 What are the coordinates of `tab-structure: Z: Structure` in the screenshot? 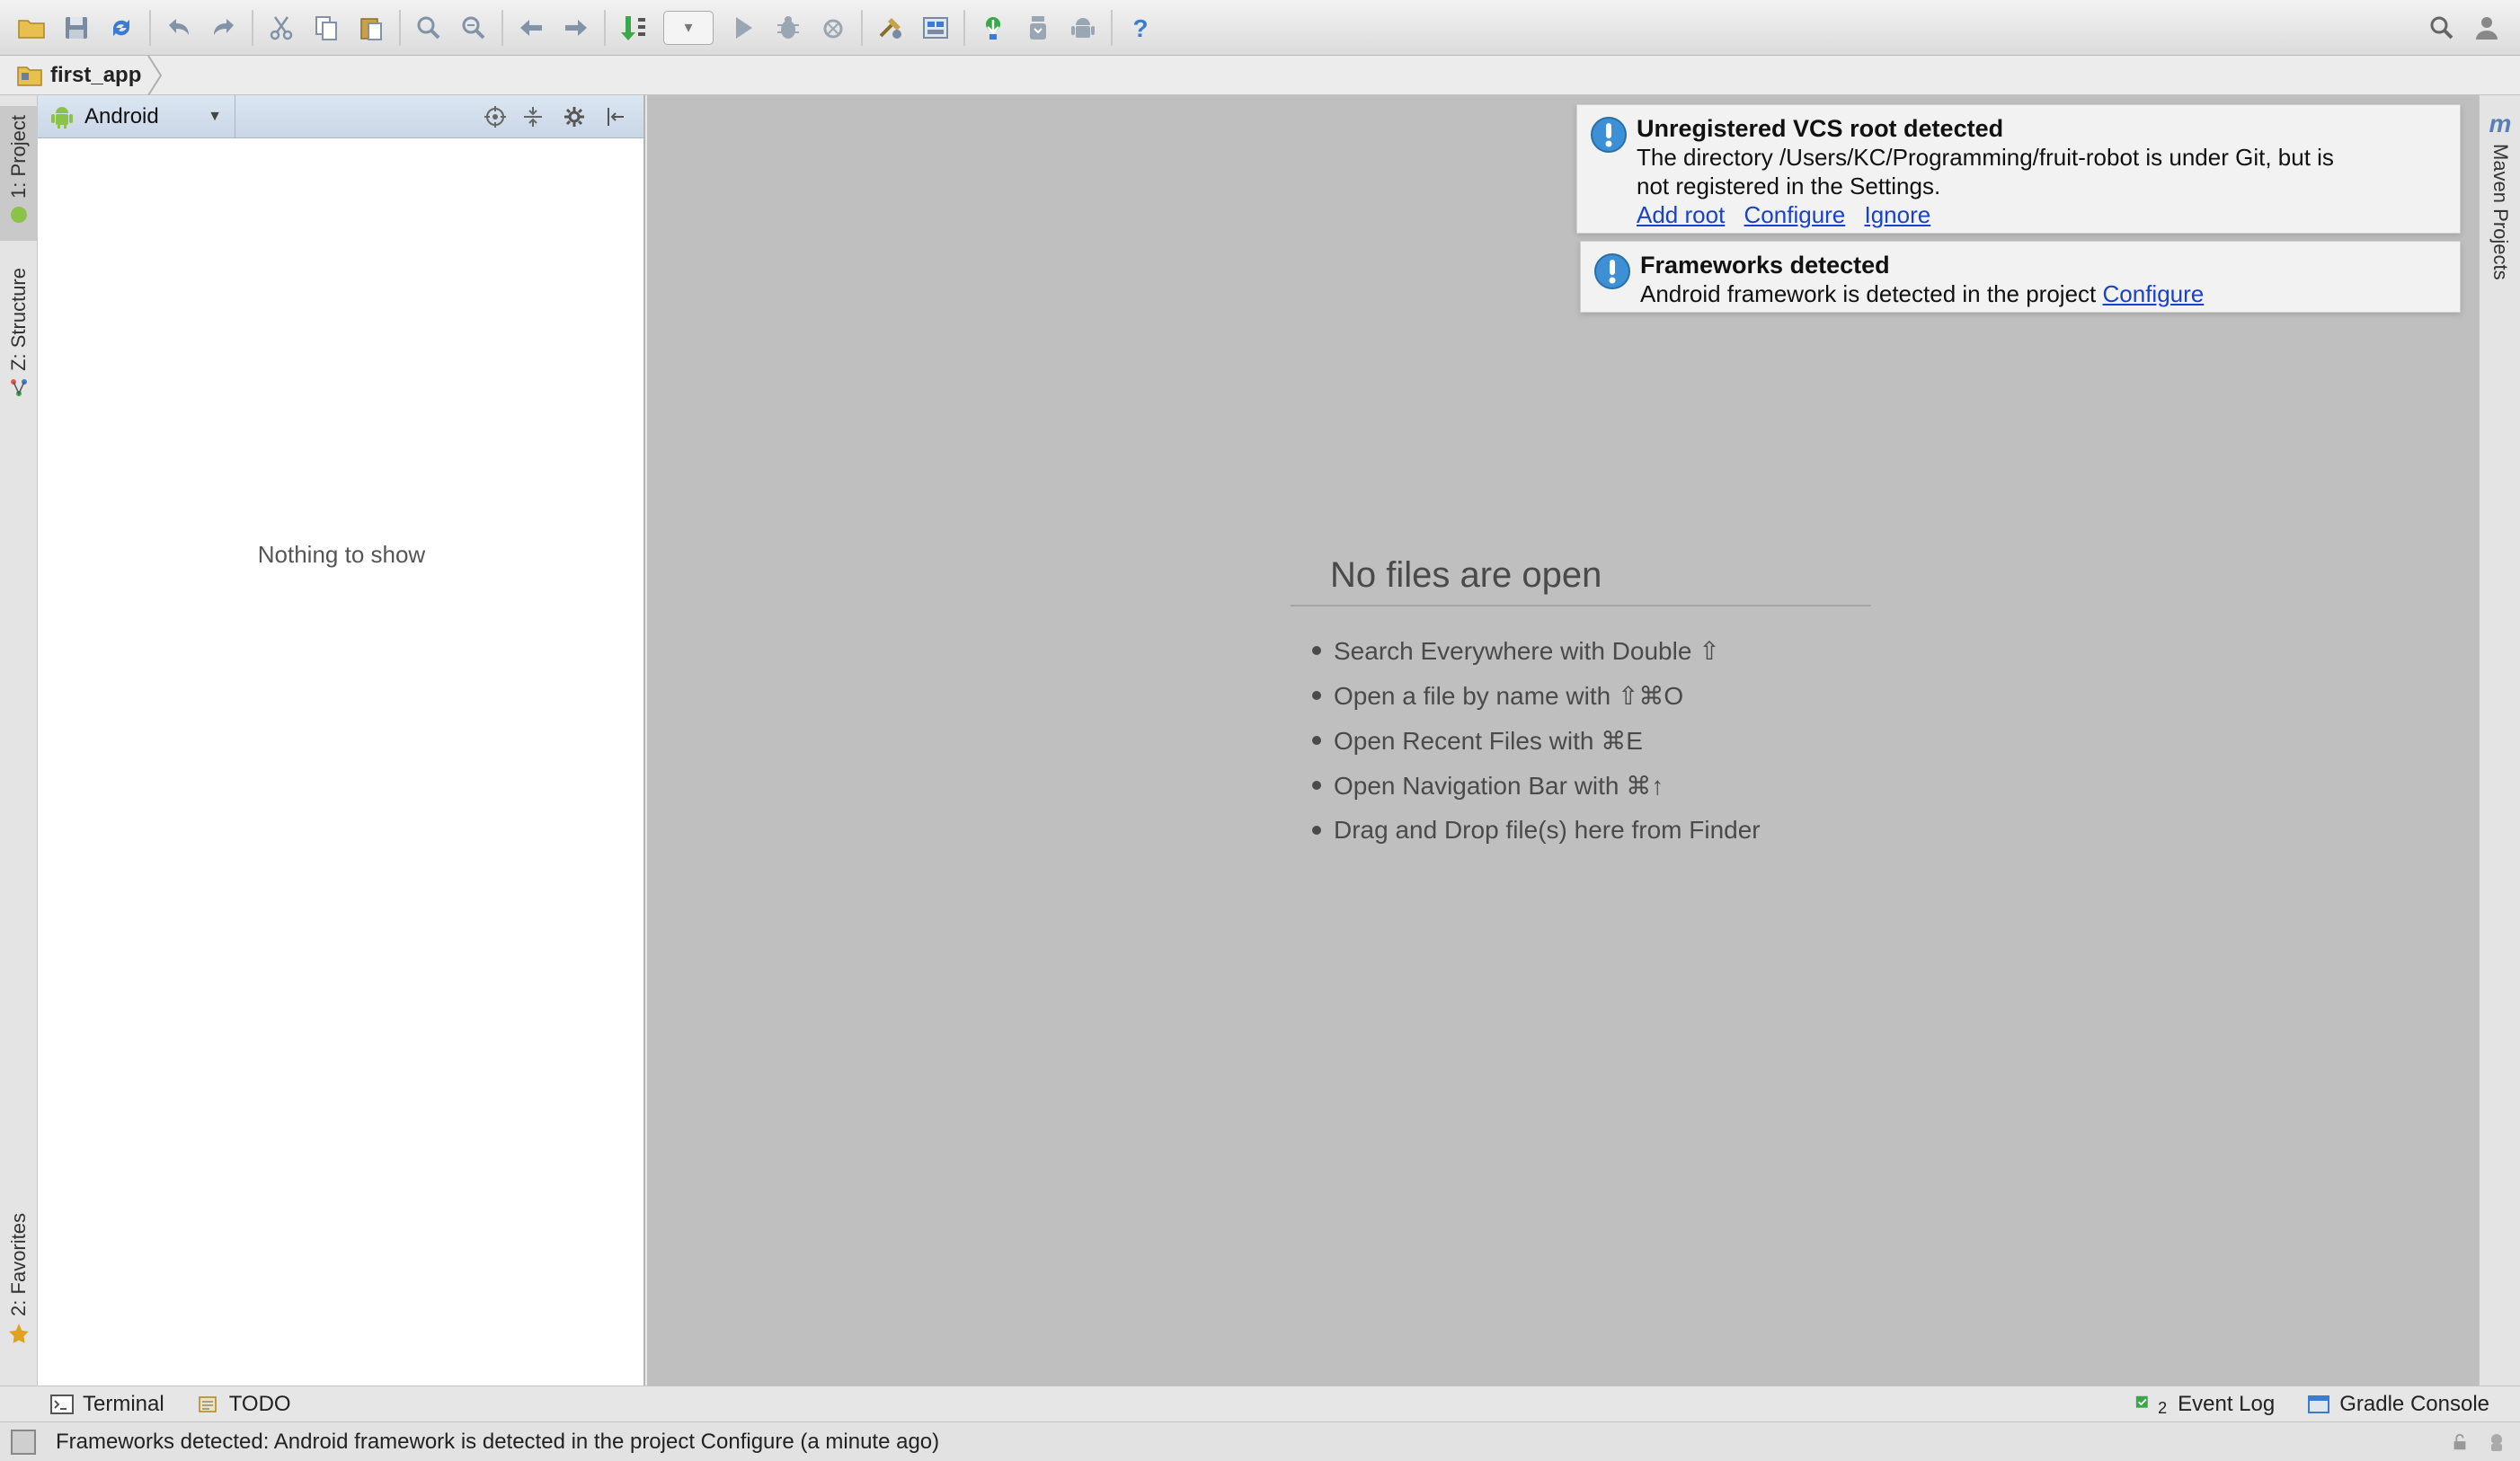 It's located at (19, 348).